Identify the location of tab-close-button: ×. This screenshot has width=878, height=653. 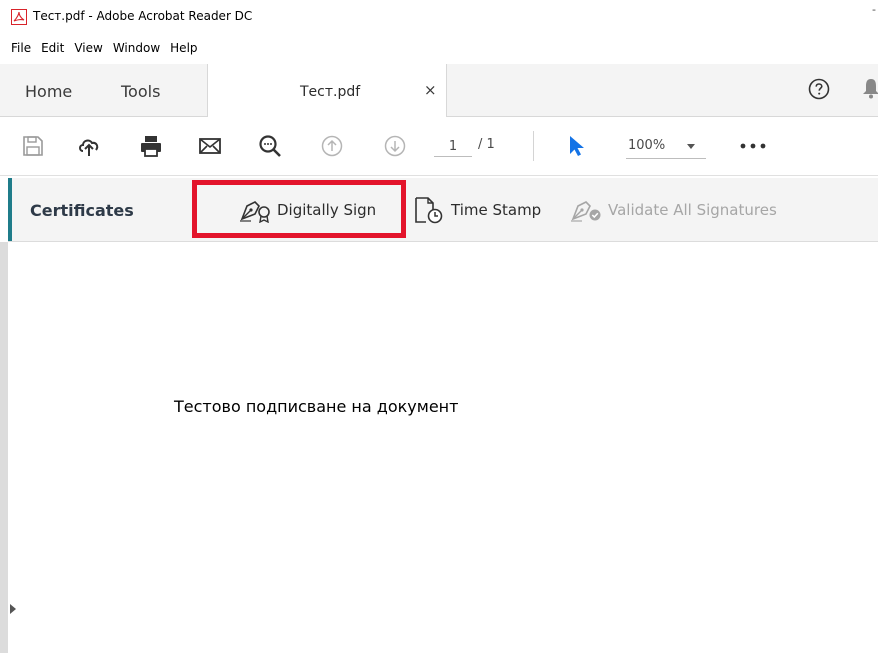
(430, 90).